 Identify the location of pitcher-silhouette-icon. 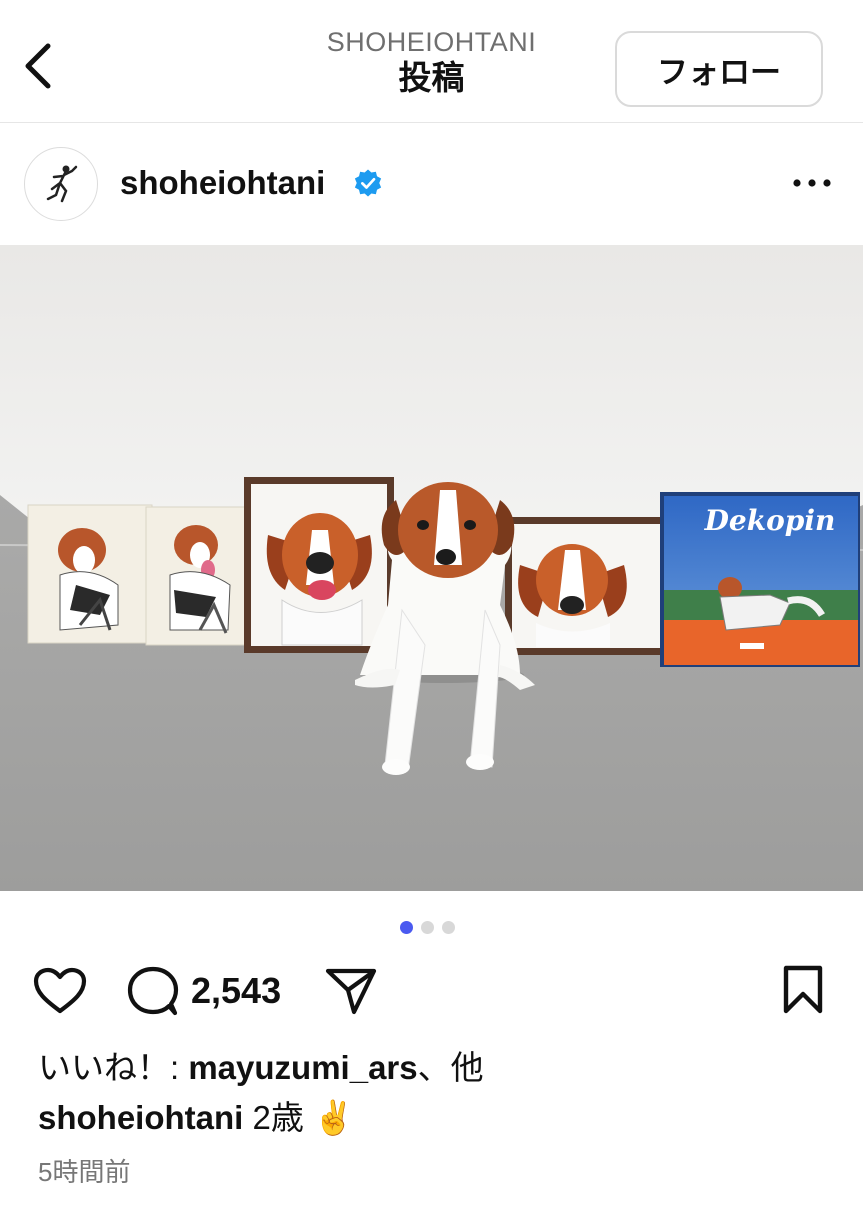
(62, 184).